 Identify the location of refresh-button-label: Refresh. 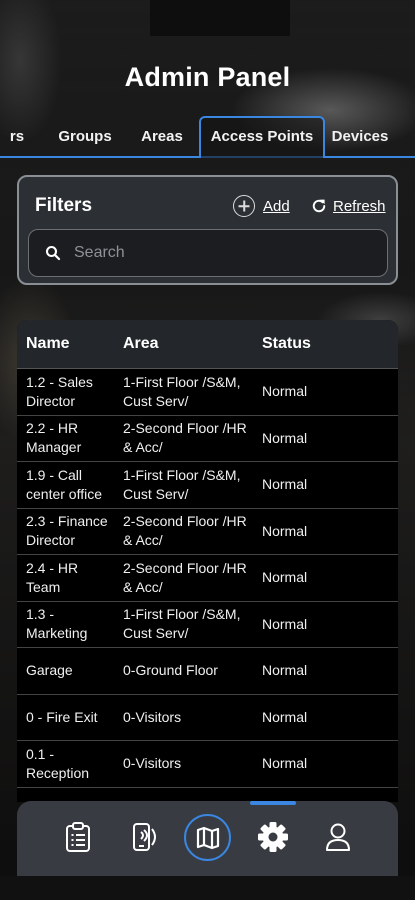
(359, 206).